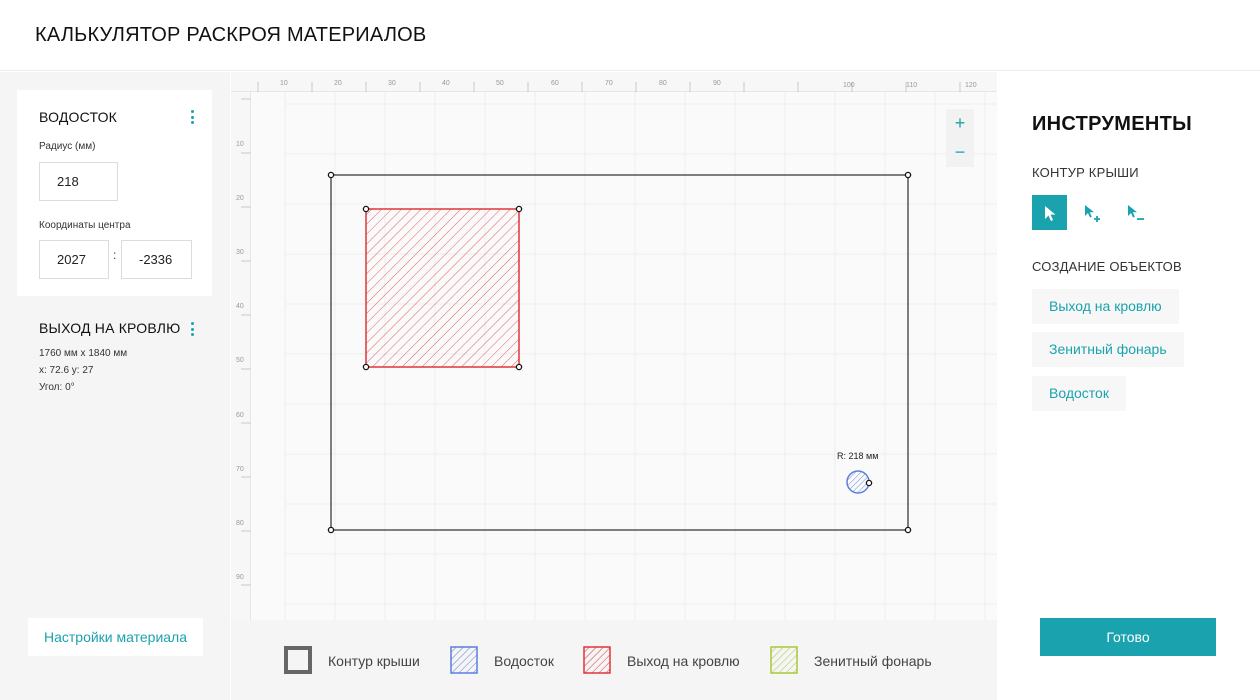  What do you see at coordinates (110, 328) in the screenshot?
I see `roof-exit-card-title: ВЫХОД НА КРОВЛЮ` at bounding box center [110, 328].